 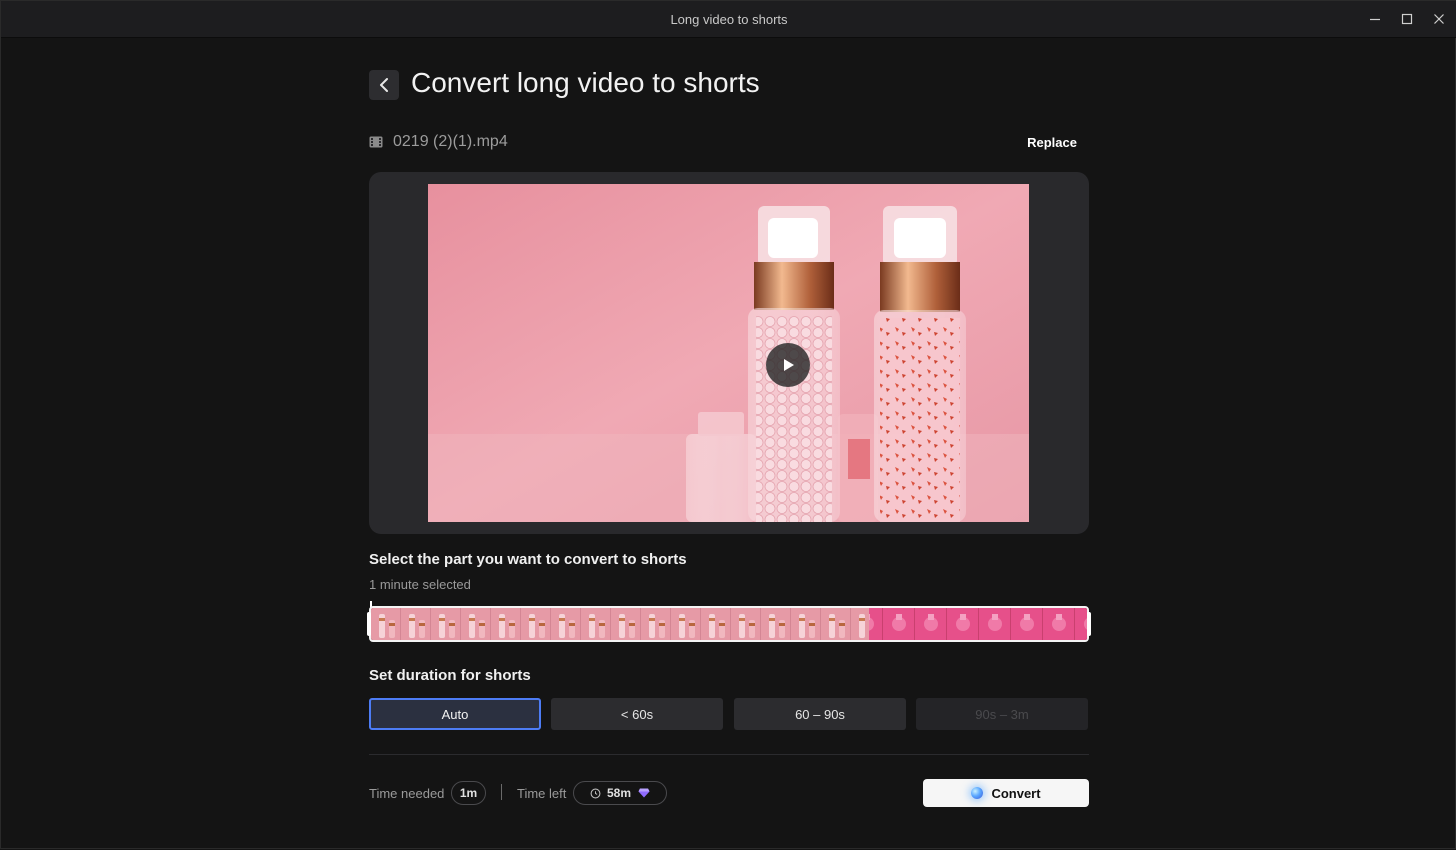 I want to click on close-button, so click(x=1439, y=19).